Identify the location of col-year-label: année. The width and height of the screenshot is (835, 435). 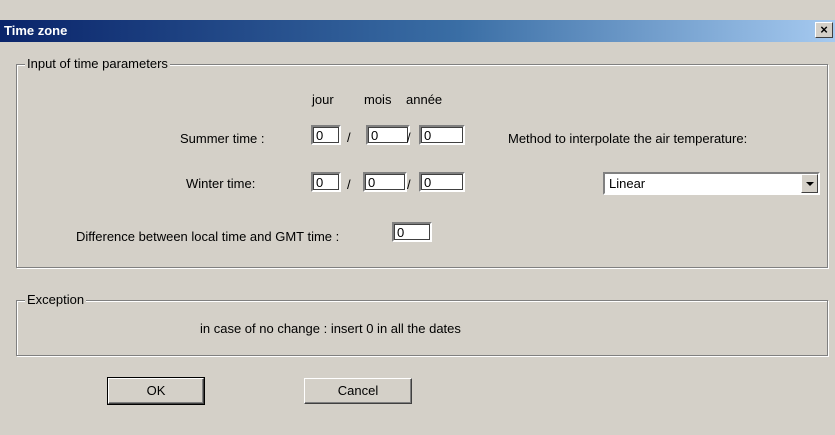
(424, 99).